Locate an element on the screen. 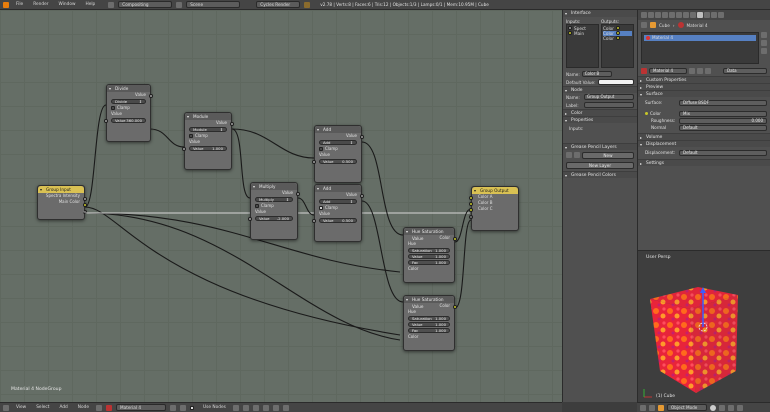  color-input-select: Mix is located at coordinates (723, 113).